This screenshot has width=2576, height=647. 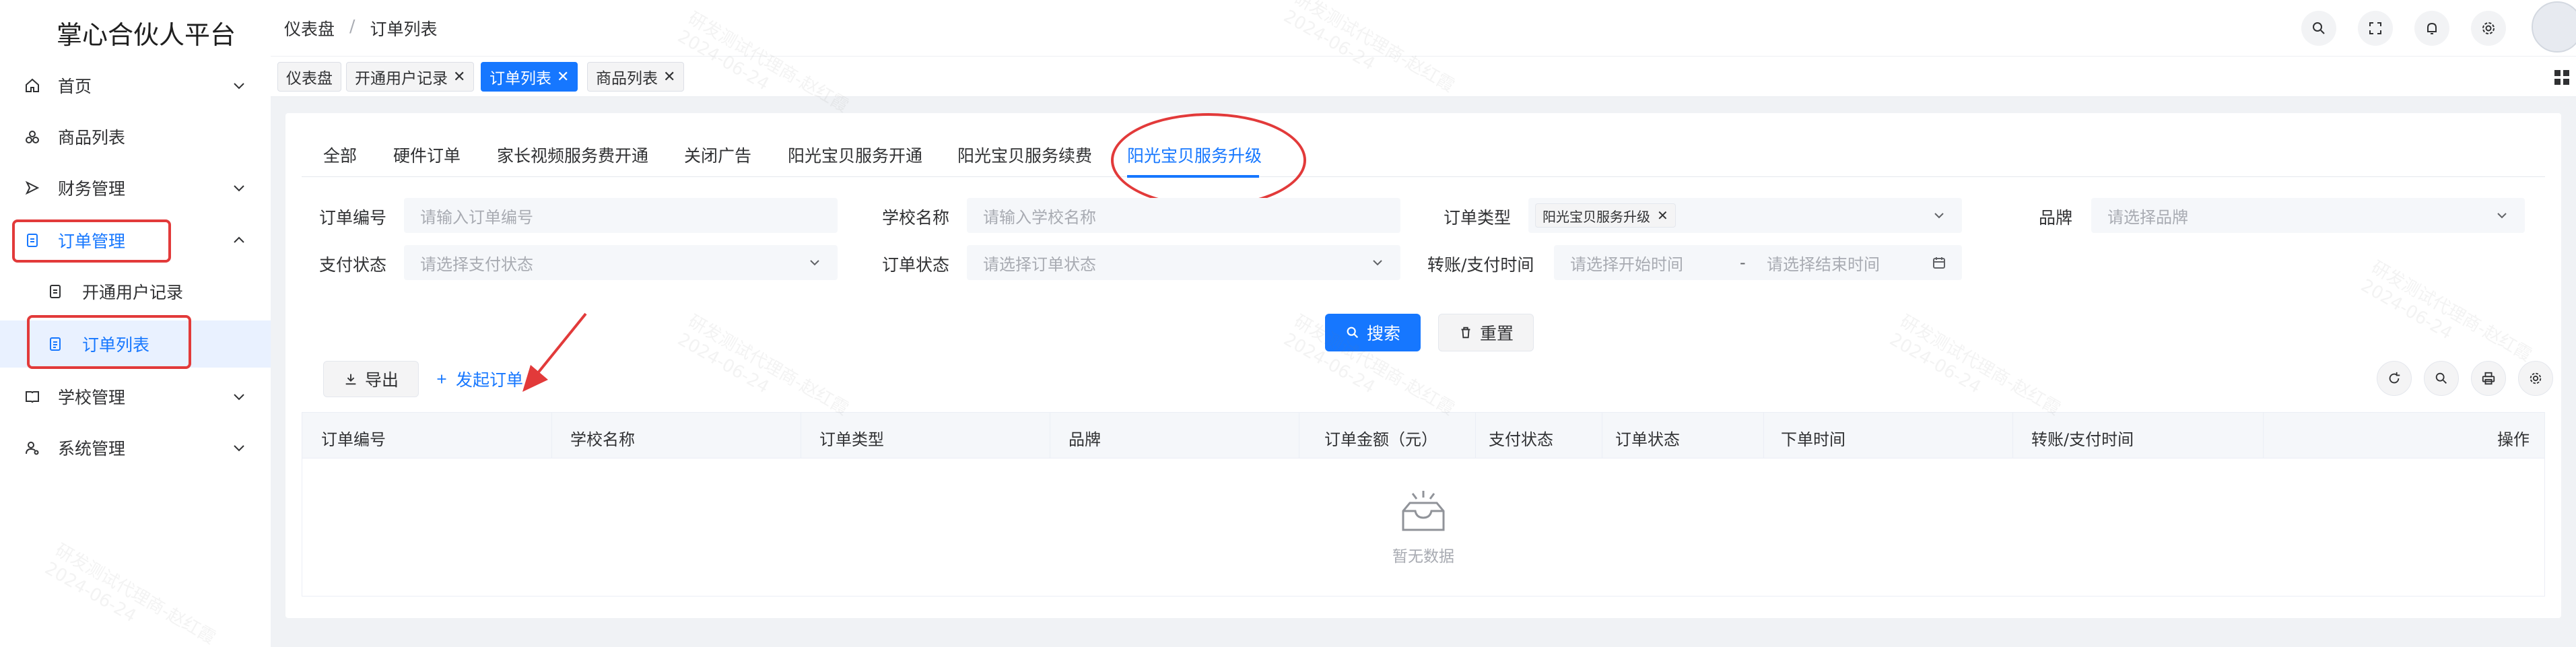 I want to click on bell-icon, so click(x=2432, y=28).